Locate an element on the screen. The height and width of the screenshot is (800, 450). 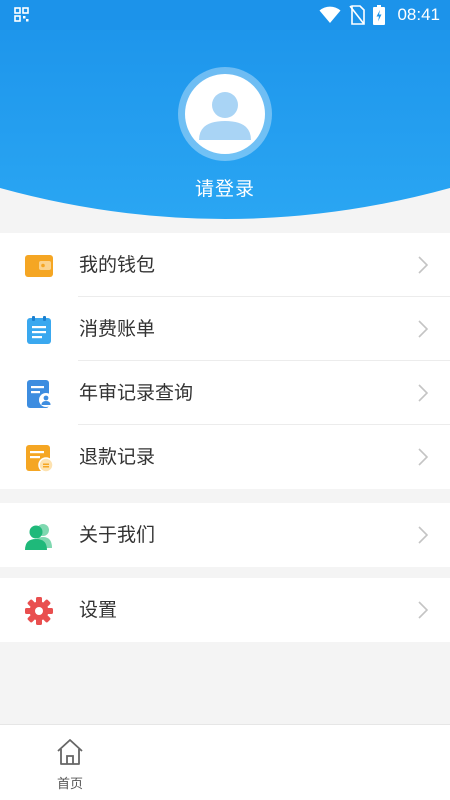
menu-label: 消费账单 is located at coordinates (117, 329).